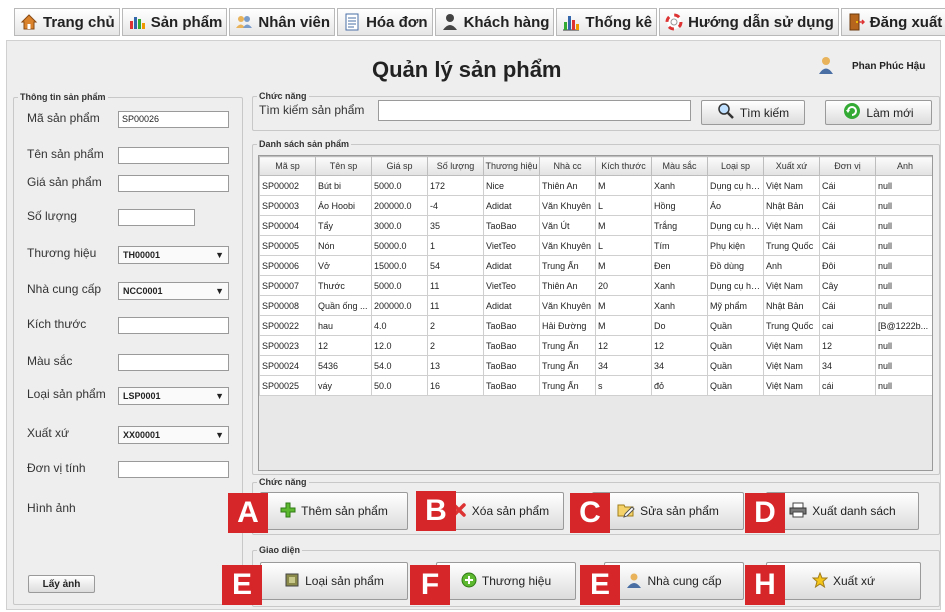 Image resolution: width=945 pixels, height=612 pixels. What do you see at coordinates (343, 205) in the screenshot?
I see `table-cell: Áo Hoobi` at bounding box center [343, 205].